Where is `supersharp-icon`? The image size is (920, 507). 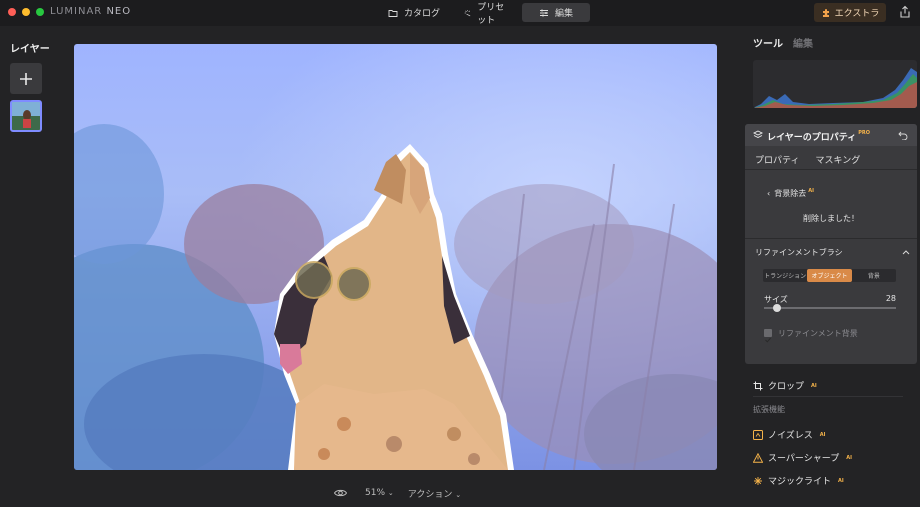
supersharp-icon is located at coordinates (758, 457).